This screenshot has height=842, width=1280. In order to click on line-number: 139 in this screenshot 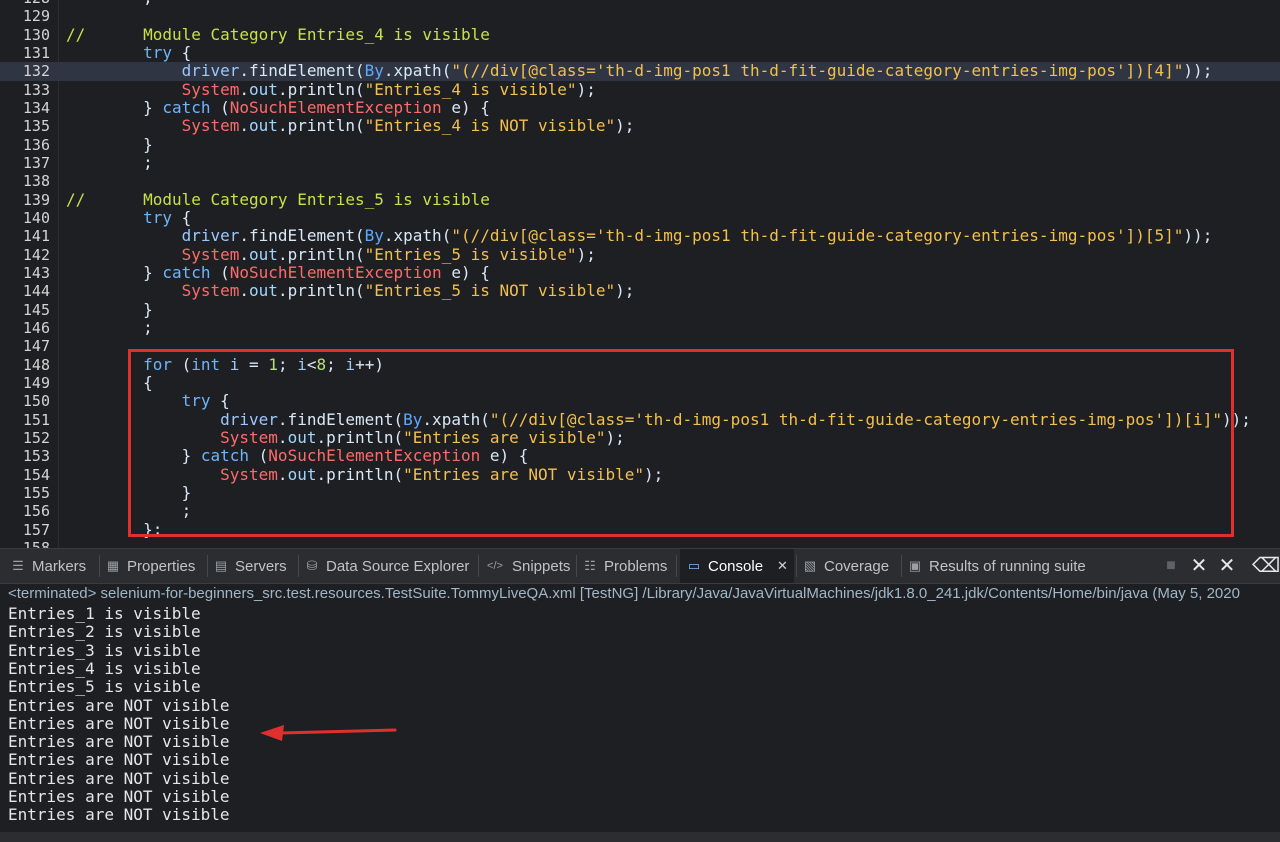, I will do `click(36, 199)`.